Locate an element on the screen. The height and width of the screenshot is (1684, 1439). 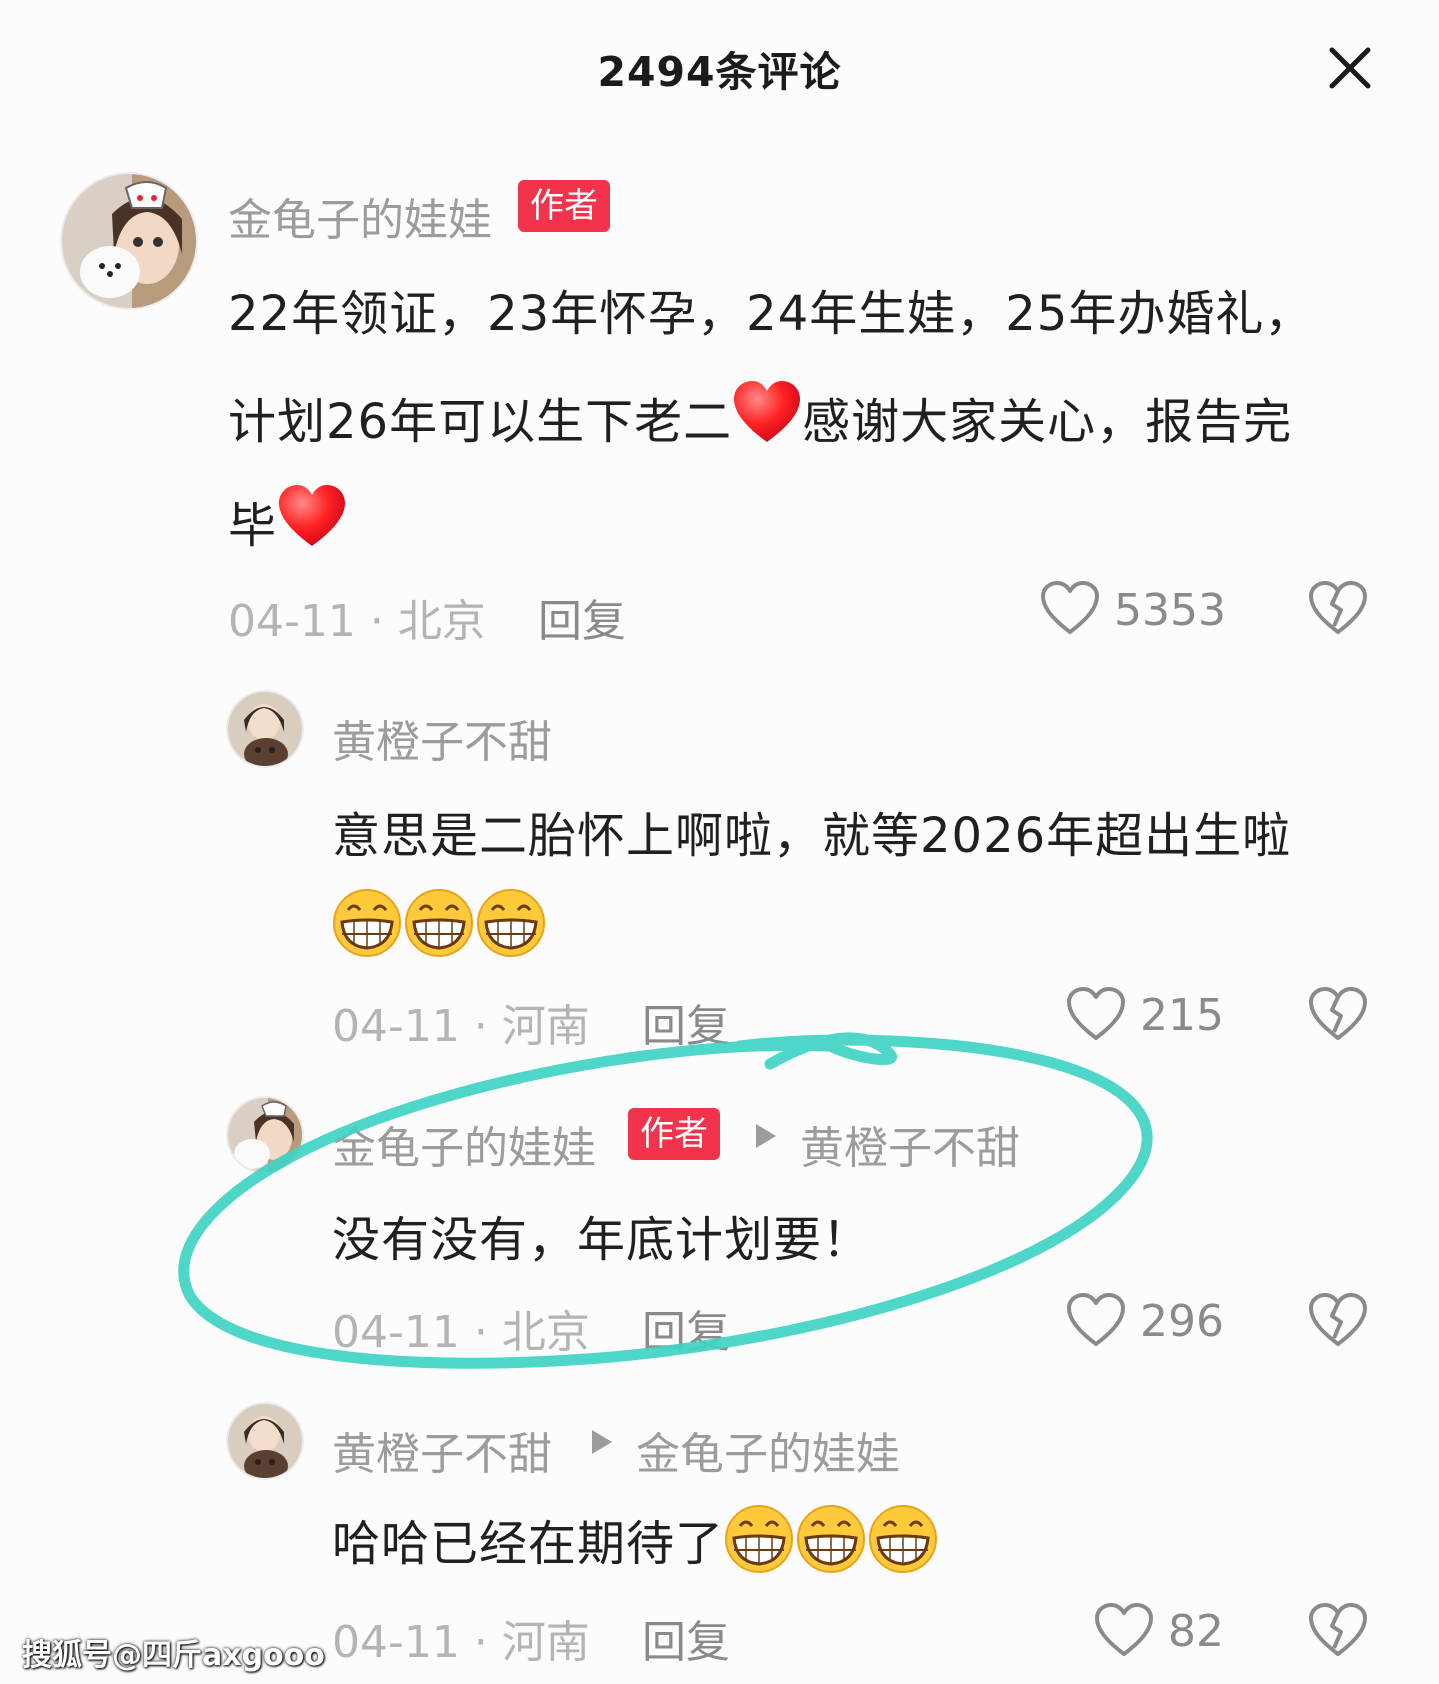
like-count: 296 is located at coordinates (1182, 1321).